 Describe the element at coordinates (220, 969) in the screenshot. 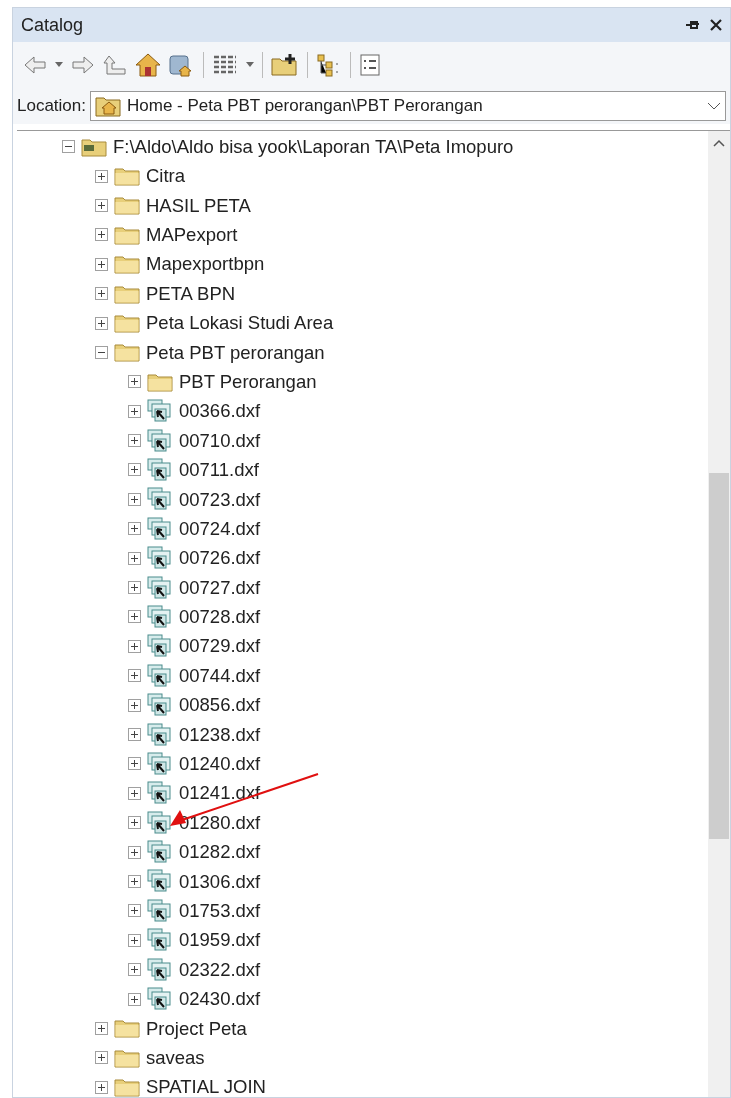

I see `tree-item-label: 02322.dxf` at that location.